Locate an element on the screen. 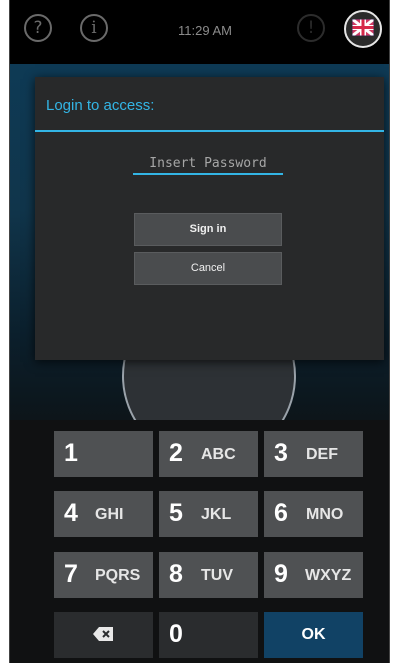 The image size is (398, 663). key-digit: 0 is located at coordinates (176, 634).